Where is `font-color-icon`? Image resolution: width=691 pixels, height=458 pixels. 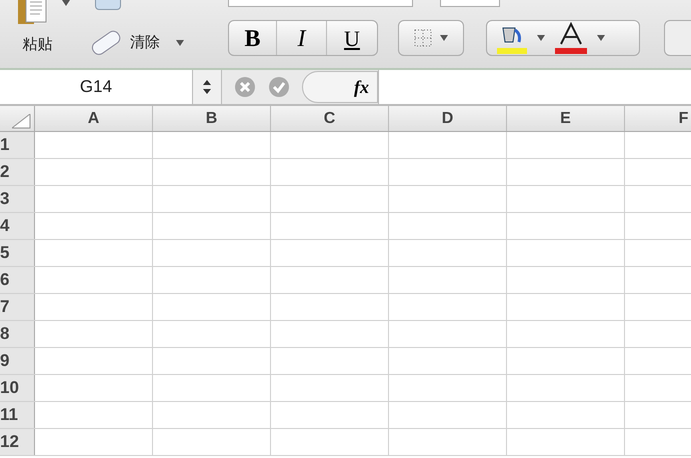
font-color-icon is located at coordinates (571, 38).